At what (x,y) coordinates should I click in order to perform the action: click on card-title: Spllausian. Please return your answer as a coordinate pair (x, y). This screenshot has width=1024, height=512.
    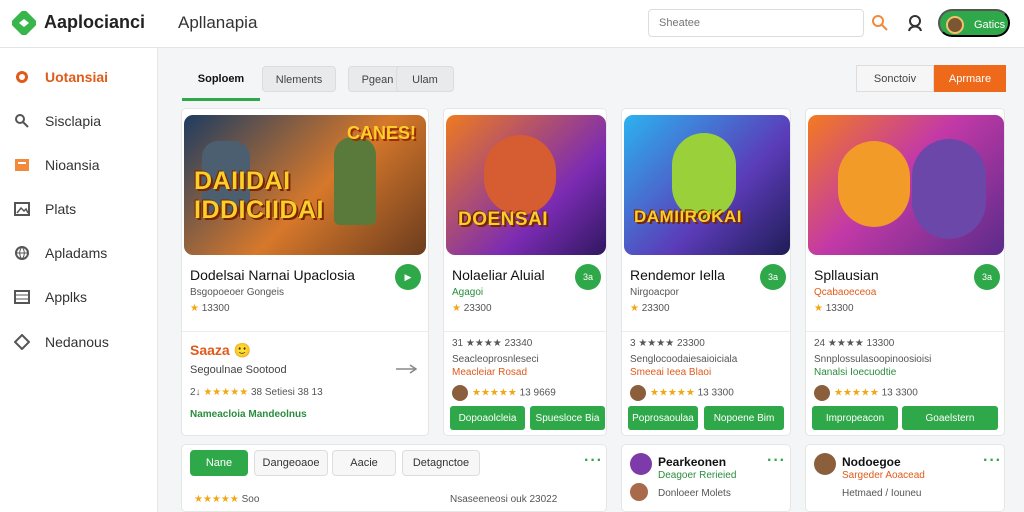
    Looking at the image, I should click on (846, 275).